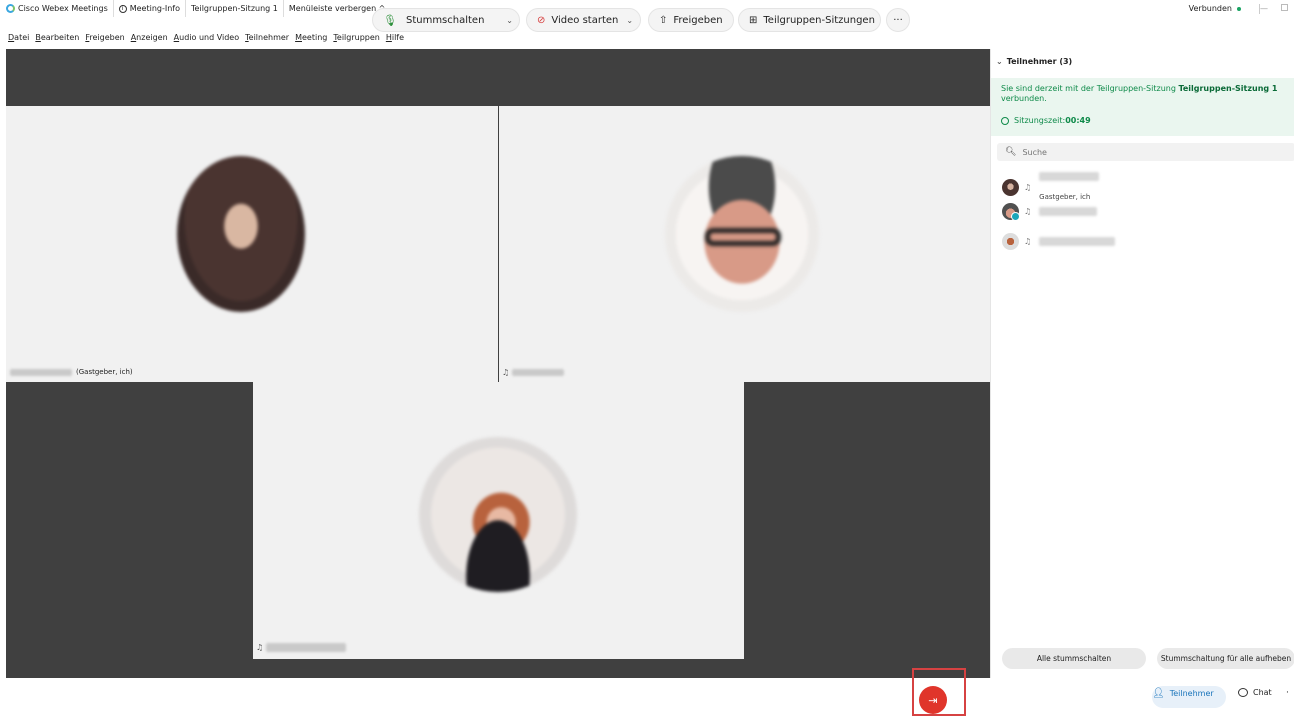 The width and height of the screenshot is (1294, 716). What do you see at coordinates (149, 39) in the screenshot?
I see `menu-anzeigen: Anzeigen` at bounding box center [149, 39].